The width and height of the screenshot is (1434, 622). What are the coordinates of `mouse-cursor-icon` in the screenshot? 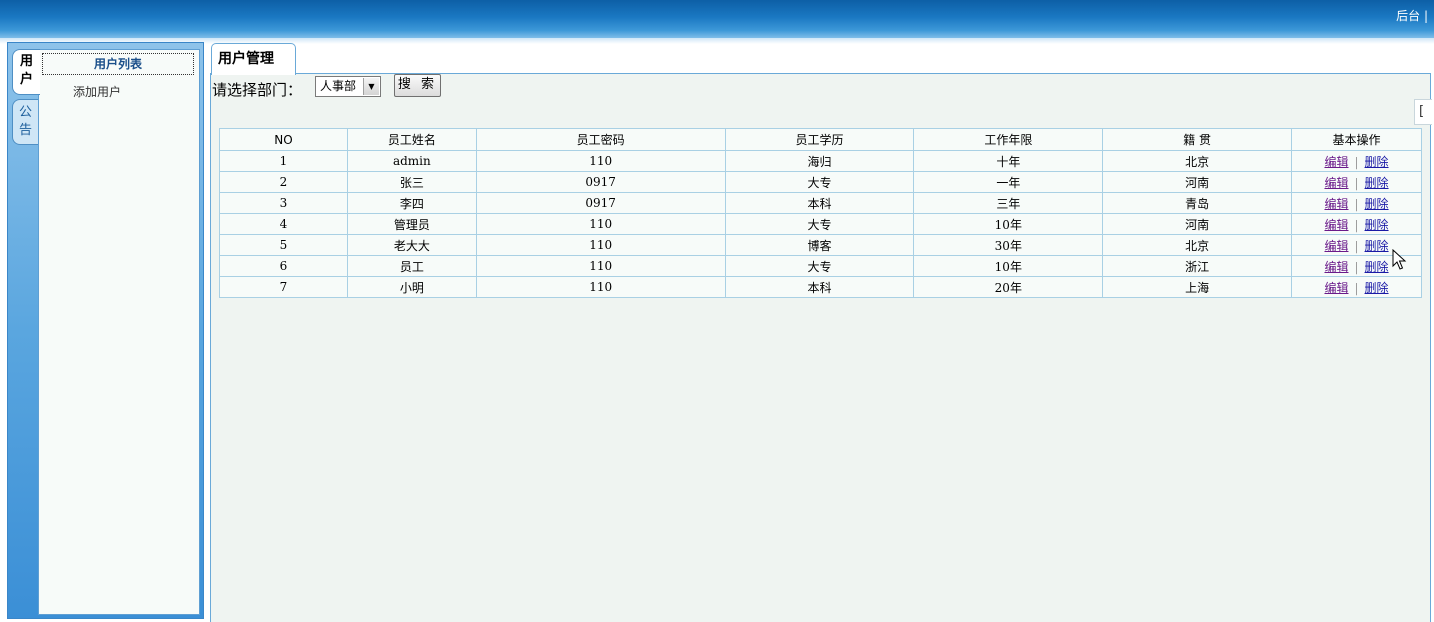 It's located at (1399, 259).